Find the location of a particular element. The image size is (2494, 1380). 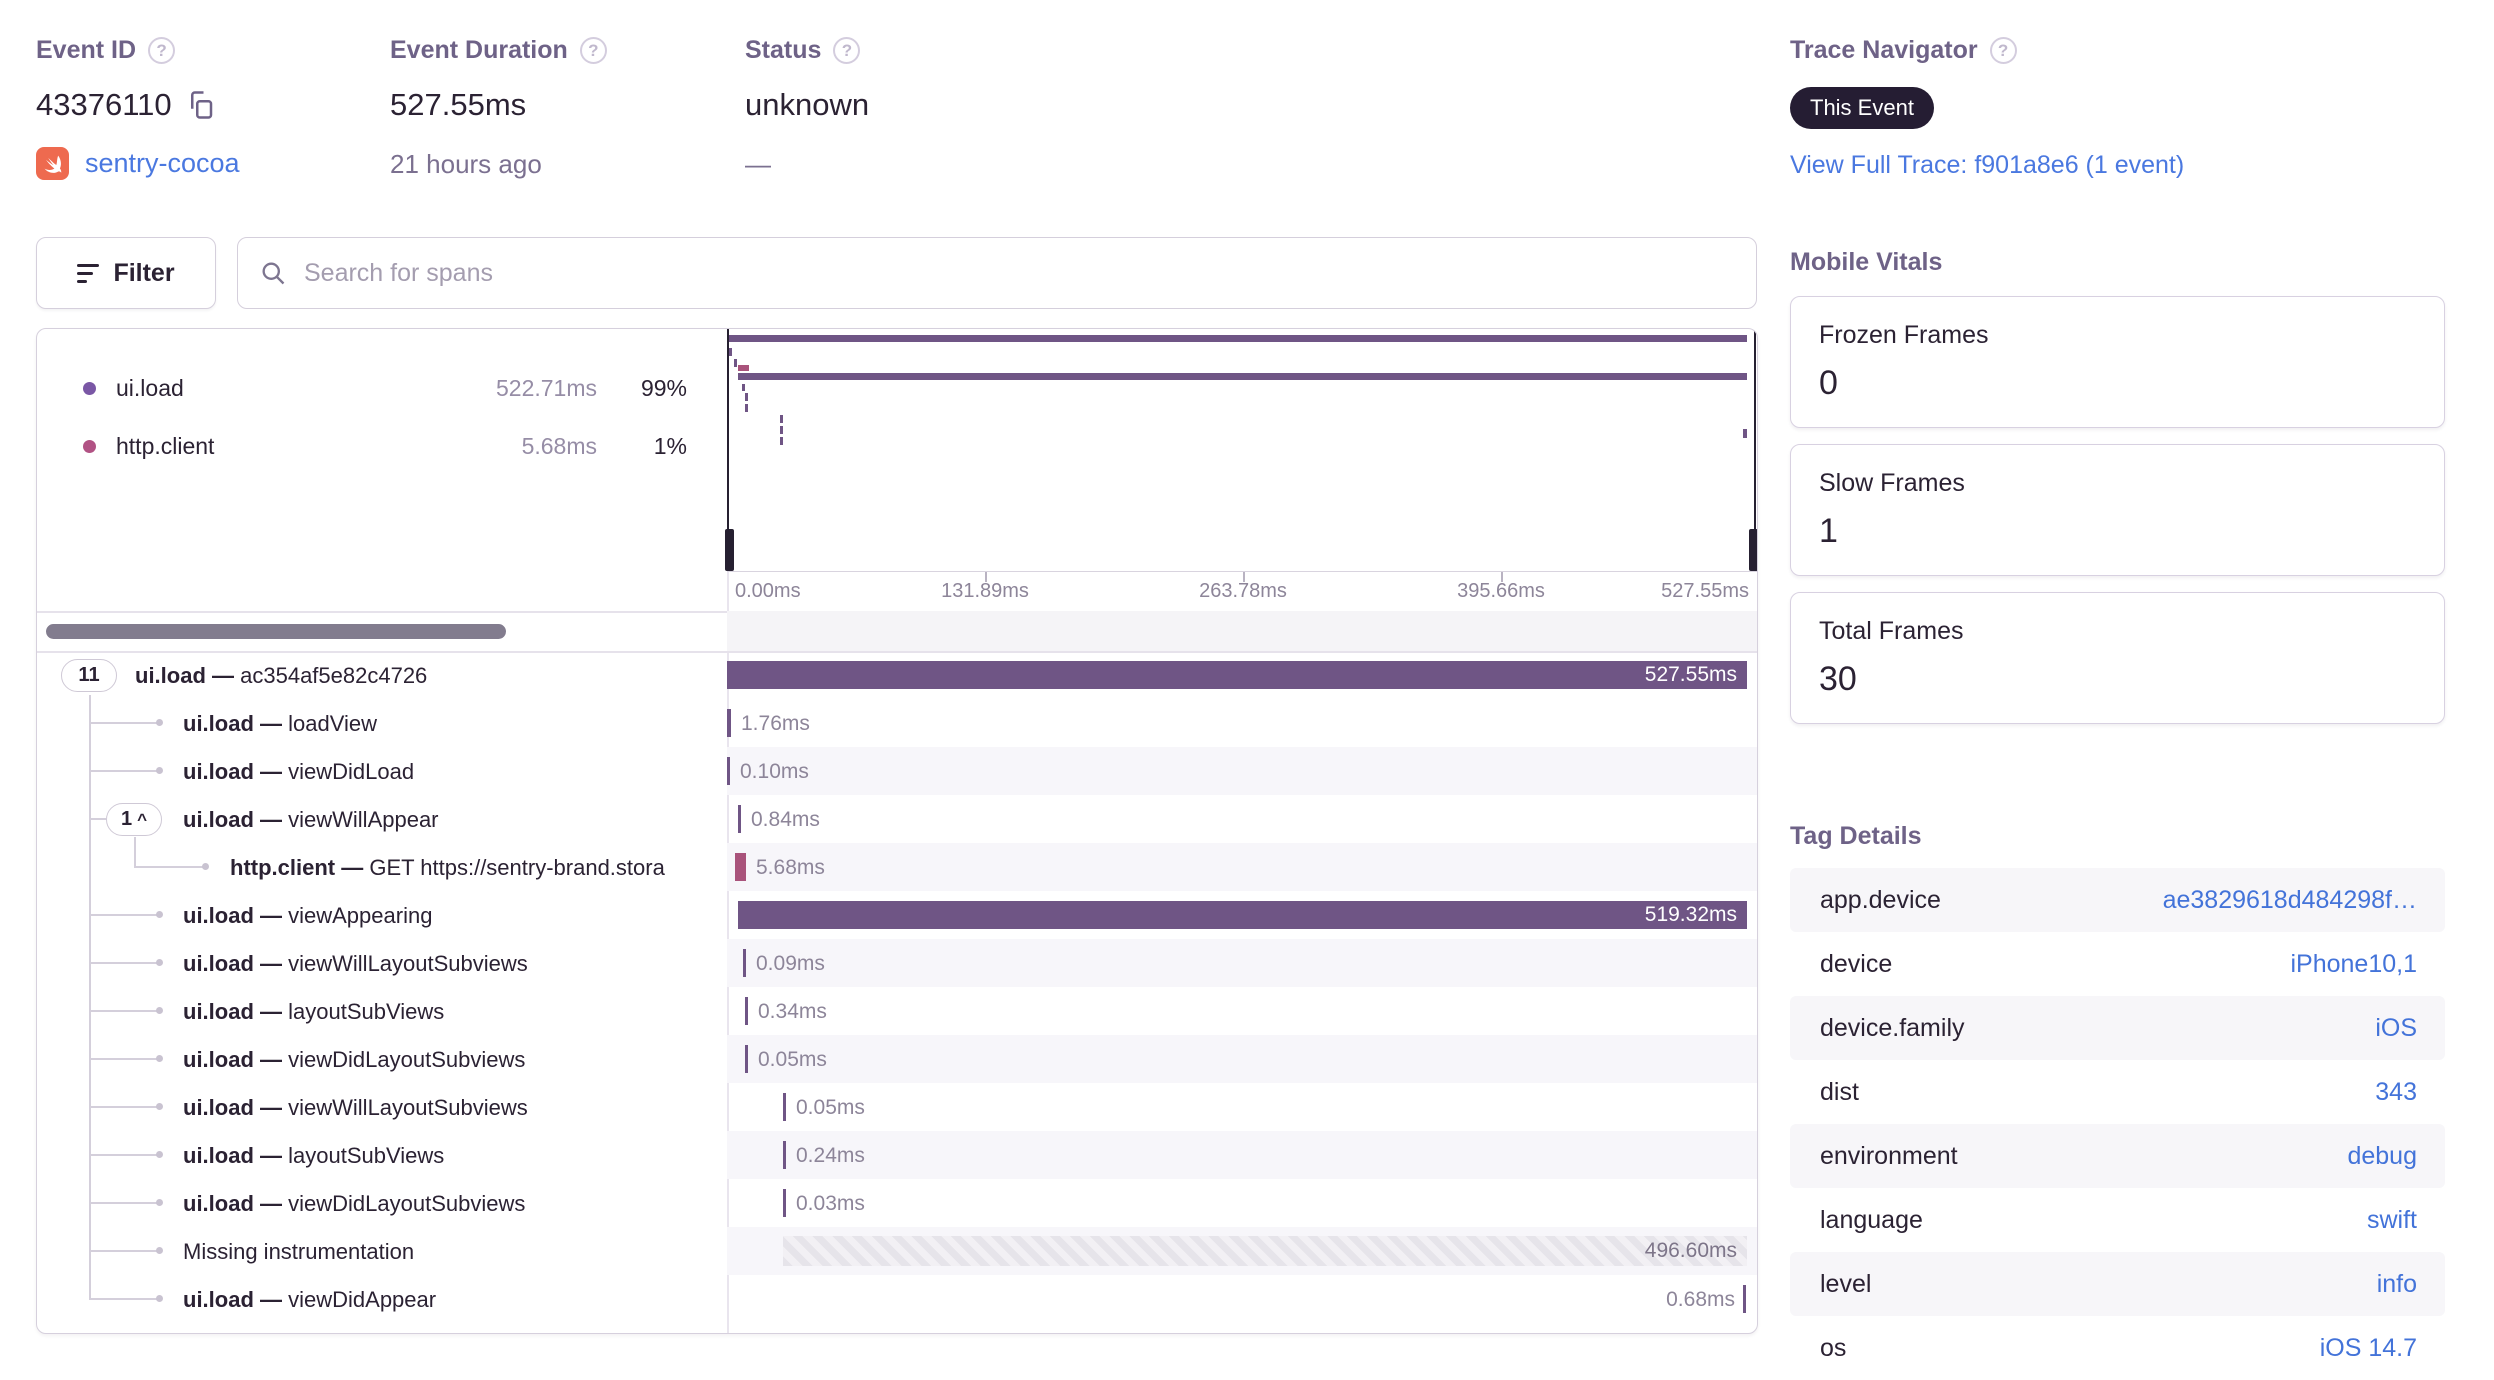

span-bar-lane: 1.76ms is located at coordinates (1242, 723).